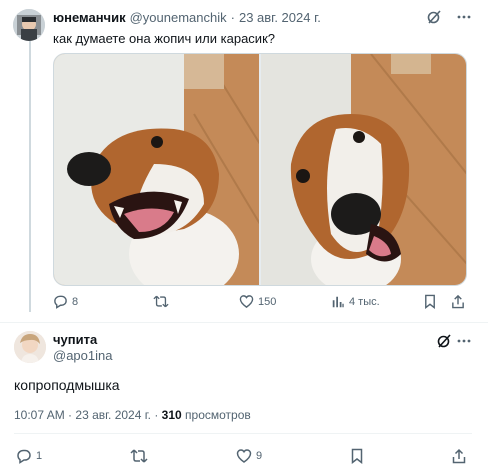  What do you see at coordinates (285, 301) in the screenshot?
I see `like-button: 150` at bounding box center [285, 301].